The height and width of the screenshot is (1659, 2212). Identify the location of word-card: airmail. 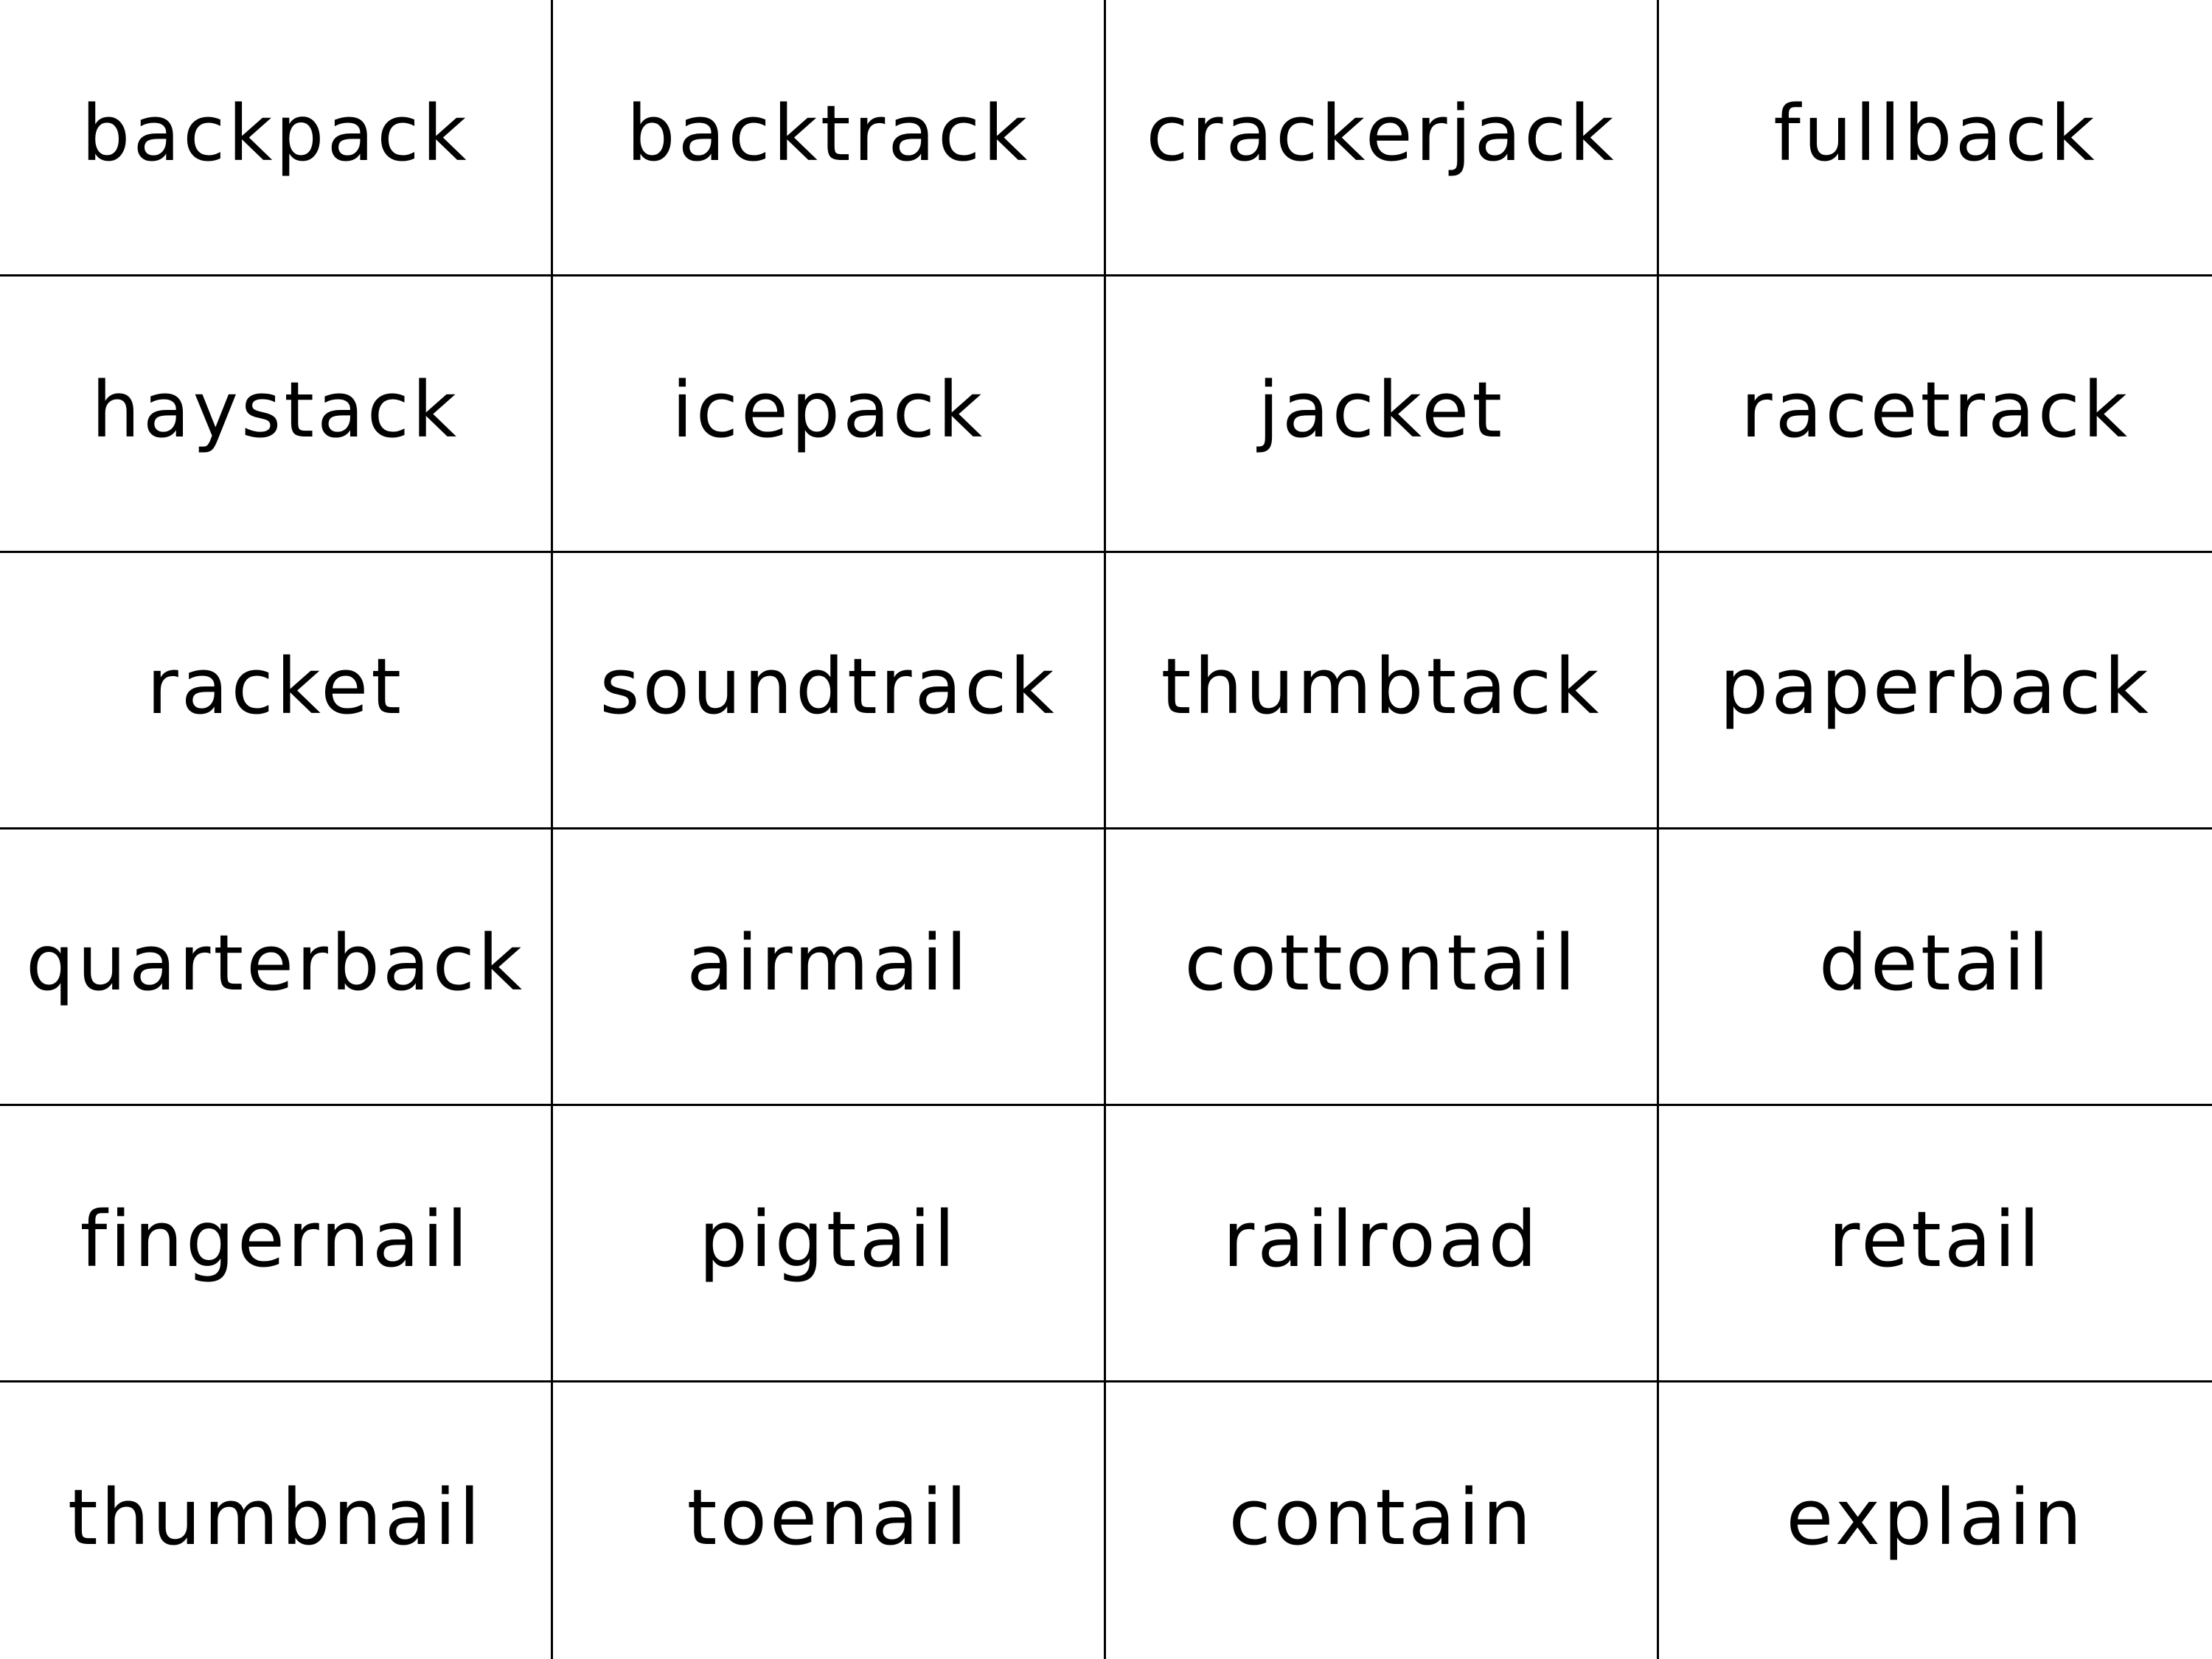
(829, 968).